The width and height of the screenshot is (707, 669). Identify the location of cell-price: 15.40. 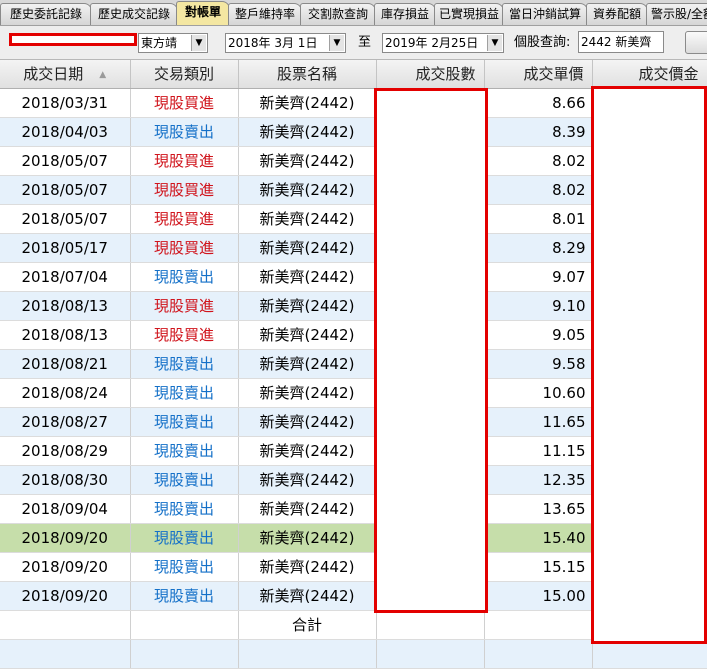
(538, 538).